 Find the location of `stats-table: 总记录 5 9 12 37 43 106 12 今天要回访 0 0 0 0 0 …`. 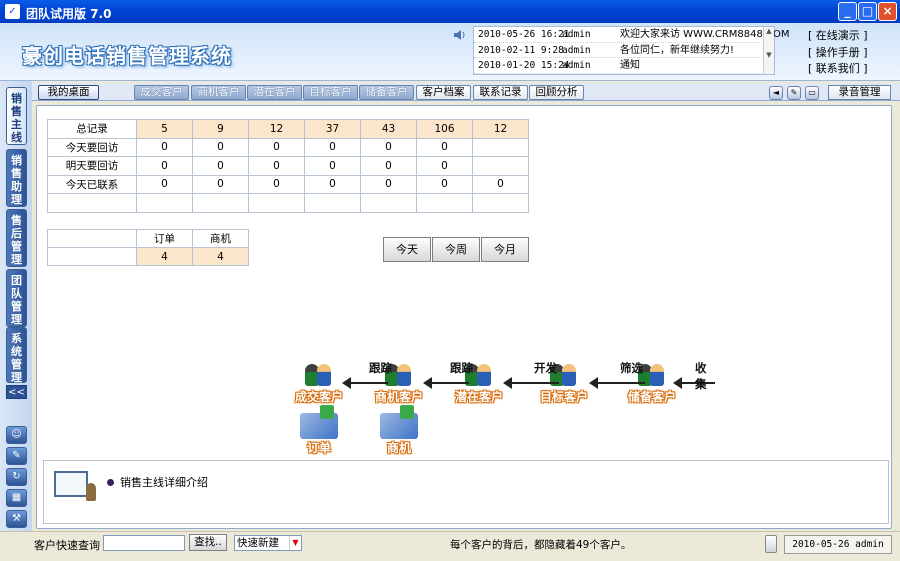

stats-table: 总记录 5 9 12 37 43 106 12 今天要回访 0 0 0 0 0 … is located at coordinates (288, 166).